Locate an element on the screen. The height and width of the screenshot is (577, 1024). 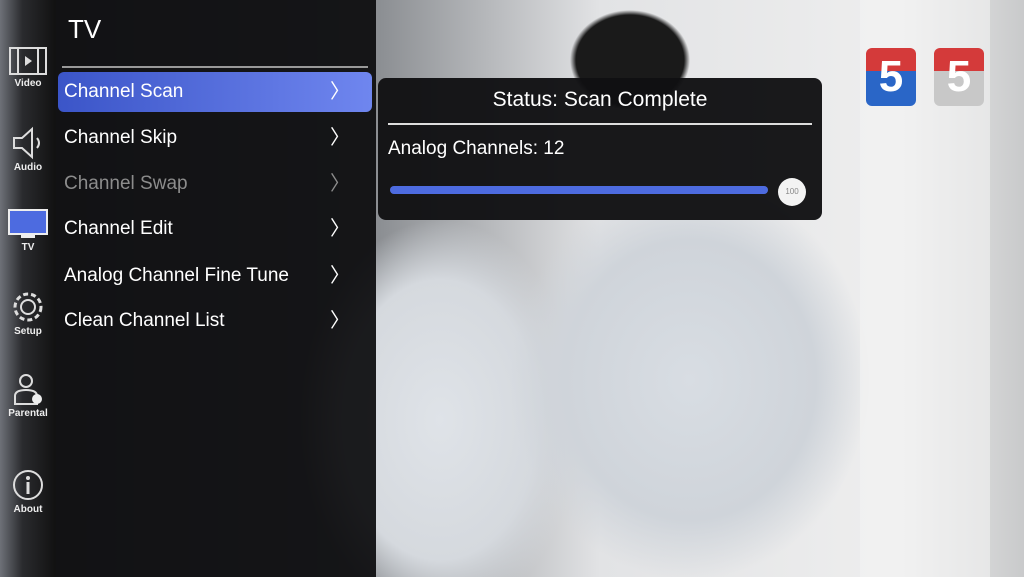
channel-logo-left: 5 is located at coordinates (891, 77).